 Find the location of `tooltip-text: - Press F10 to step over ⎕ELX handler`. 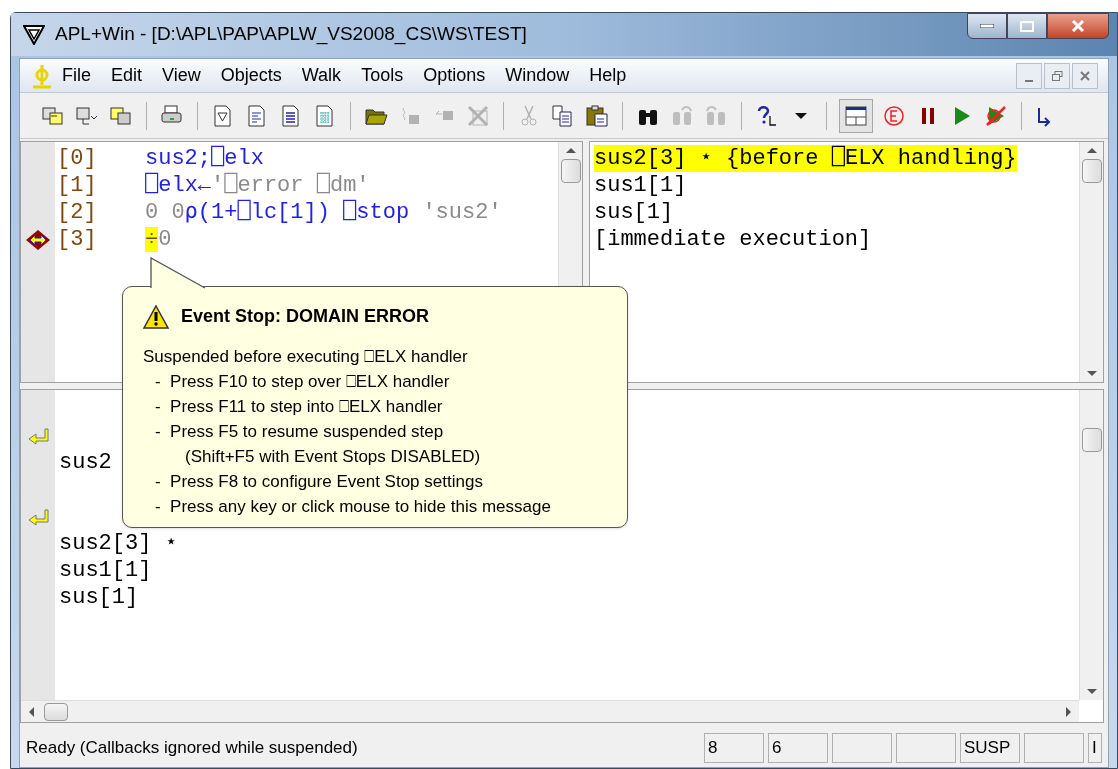

tooltip-text: - Press F10 to step over ⎕ELX handler is located at coordinates (302, 381).